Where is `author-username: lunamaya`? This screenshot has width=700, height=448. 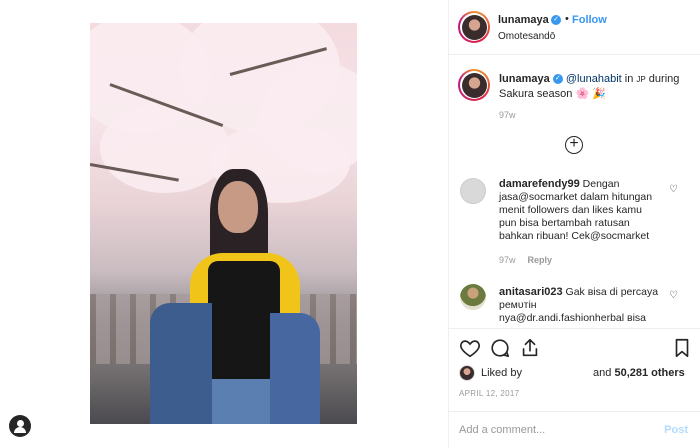
author-username: lunamaya is located at coordinates (523, 20).